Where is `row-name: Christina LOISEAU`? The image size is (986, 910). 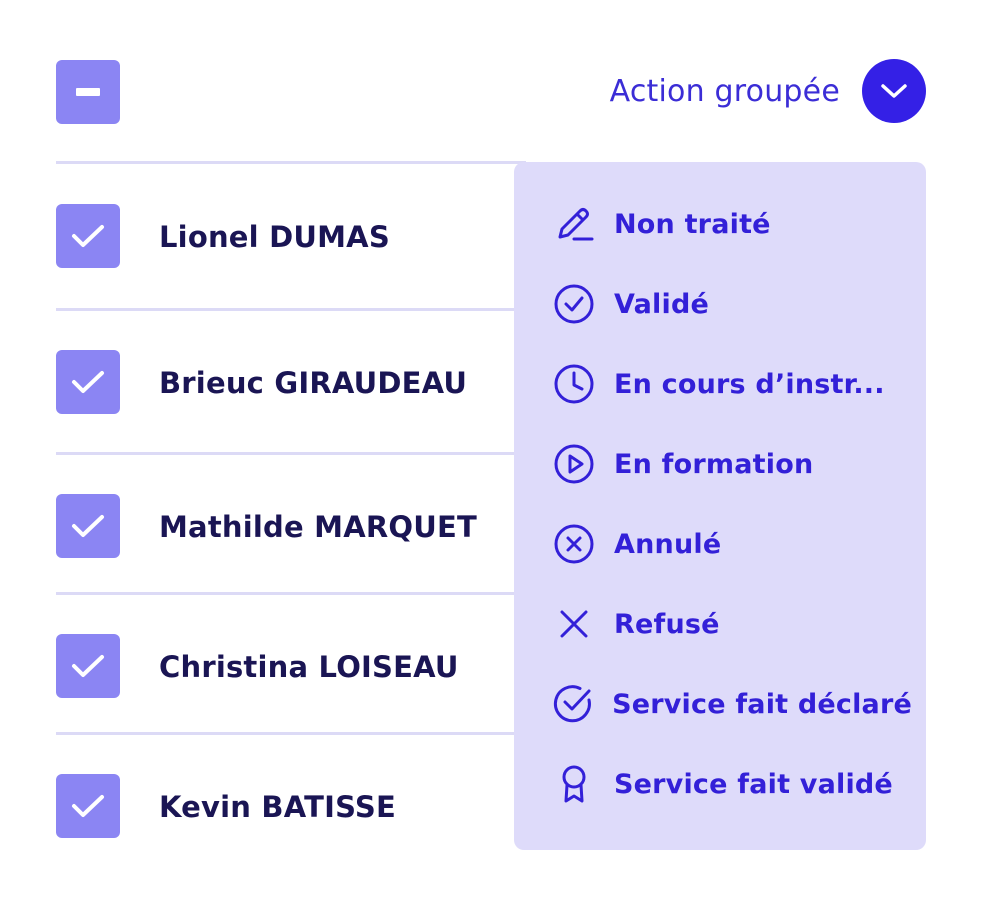 row-name: Christina LOISEAU is located at coordinates (309, 667).